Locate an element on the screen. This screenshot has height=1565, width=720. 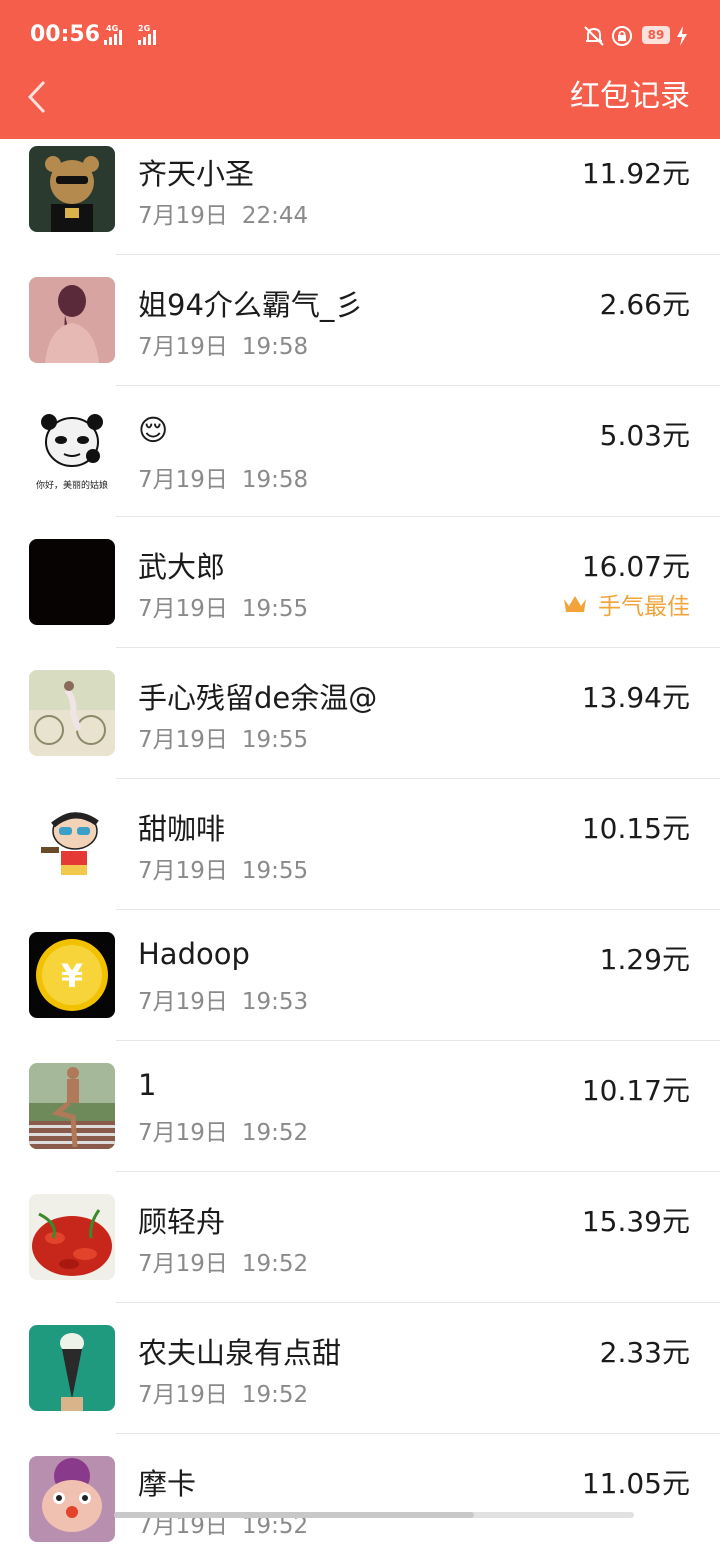
record-datetime: 7月19日 19:53 is located at coordinates (223, 999).